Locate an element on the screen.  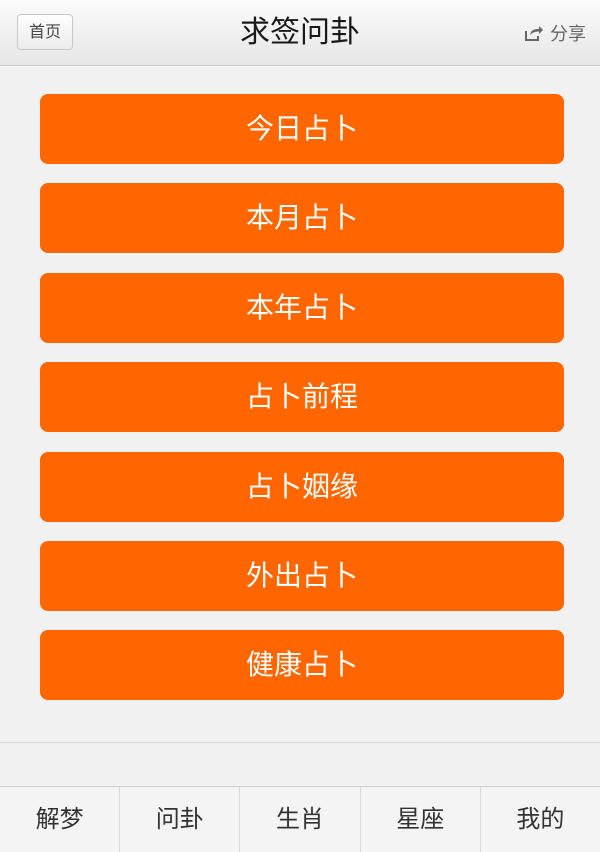
header-bar: 首页 求签问卦 分享 is located at coordinates (300, 33).